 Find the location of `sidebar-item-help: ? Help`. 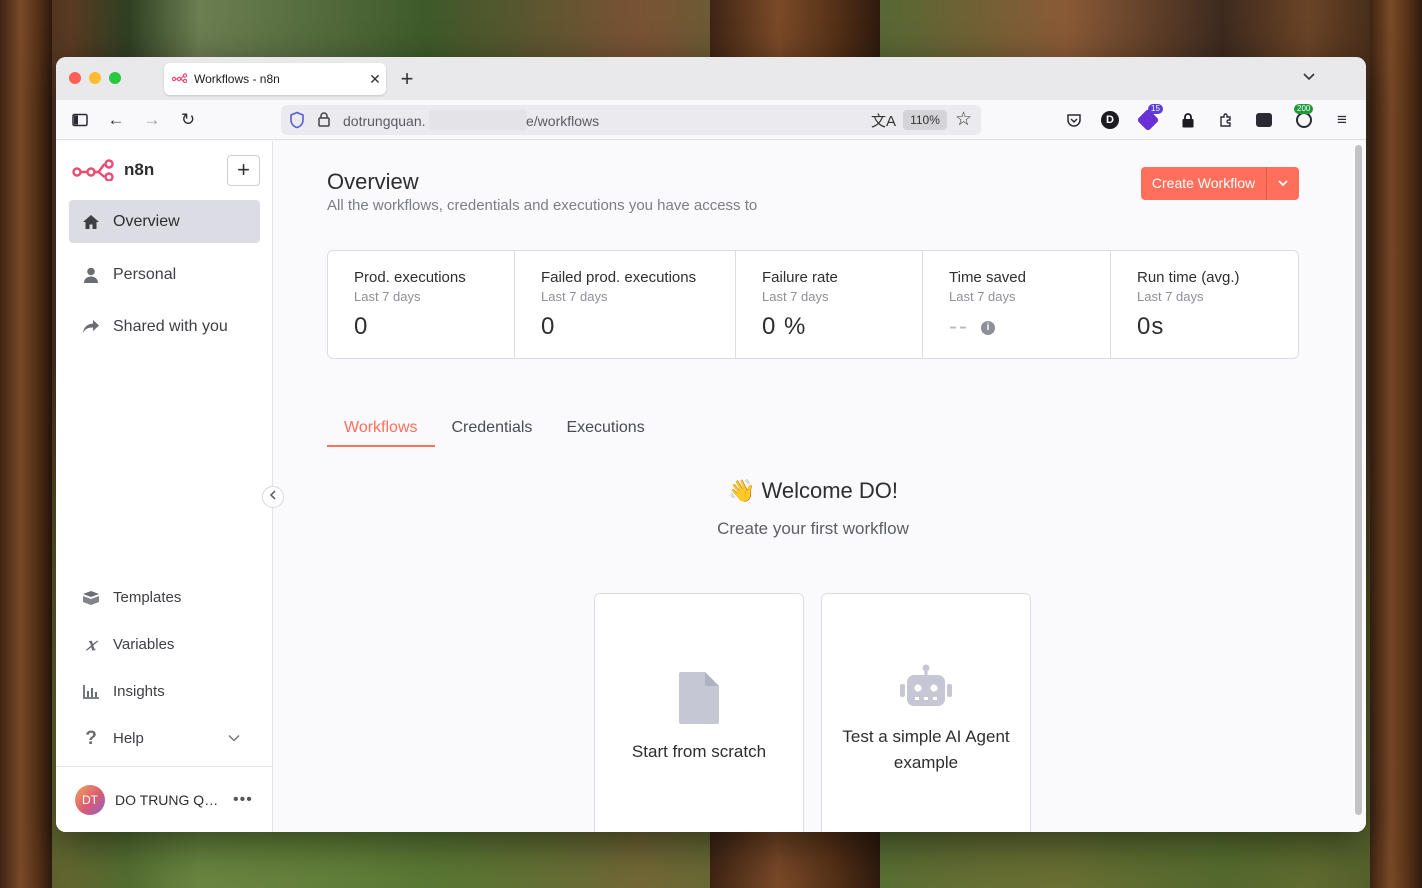

sidebar-item-help: ? Help is located at coordinates (164, 738).